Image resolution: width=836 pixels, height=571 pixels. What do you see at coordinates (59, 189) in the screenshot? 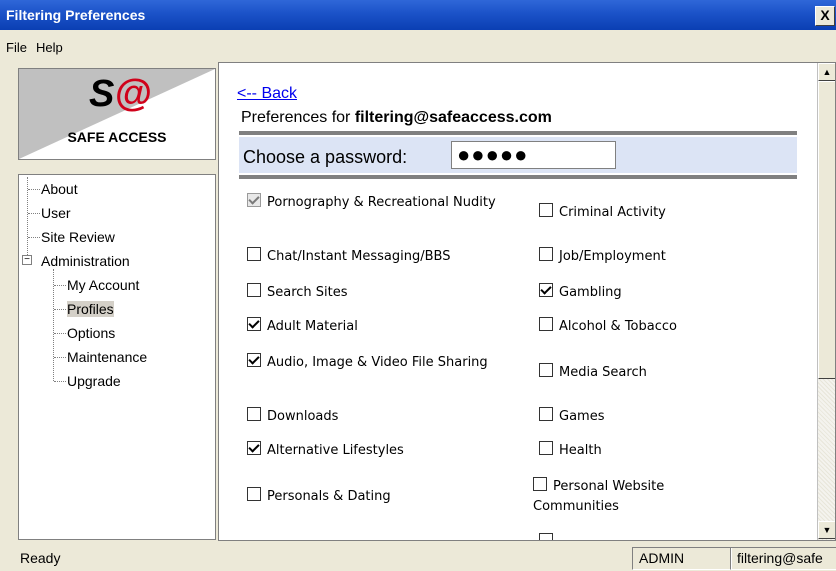
I see `tree-item-about: About` at bounding box center [59, 189].